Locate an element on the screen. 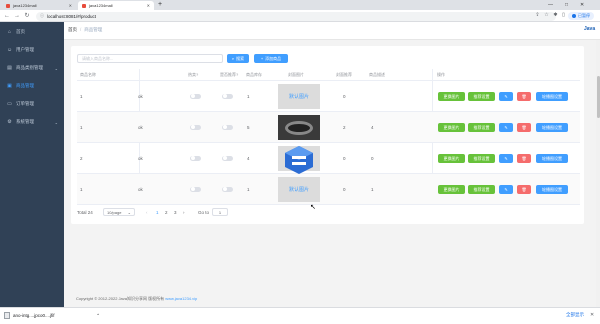  sidebar-item-order: ▭ 订单管理 is located at coordinates (32, 104).